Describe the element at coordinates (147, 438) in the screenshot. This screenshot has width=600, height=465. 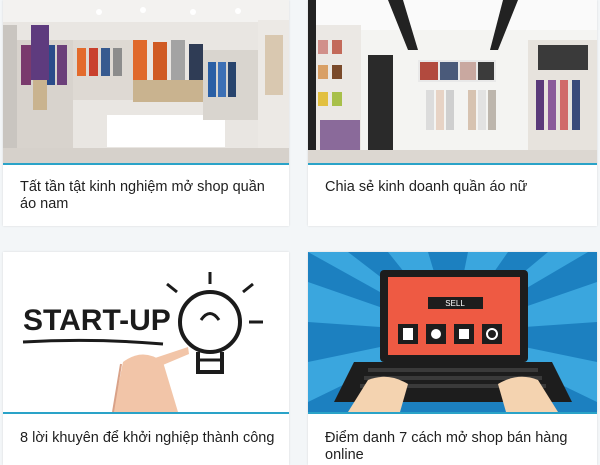
I see `article-title-link: 8 lời khuyên để khởi nghiệp thành công` at that location.